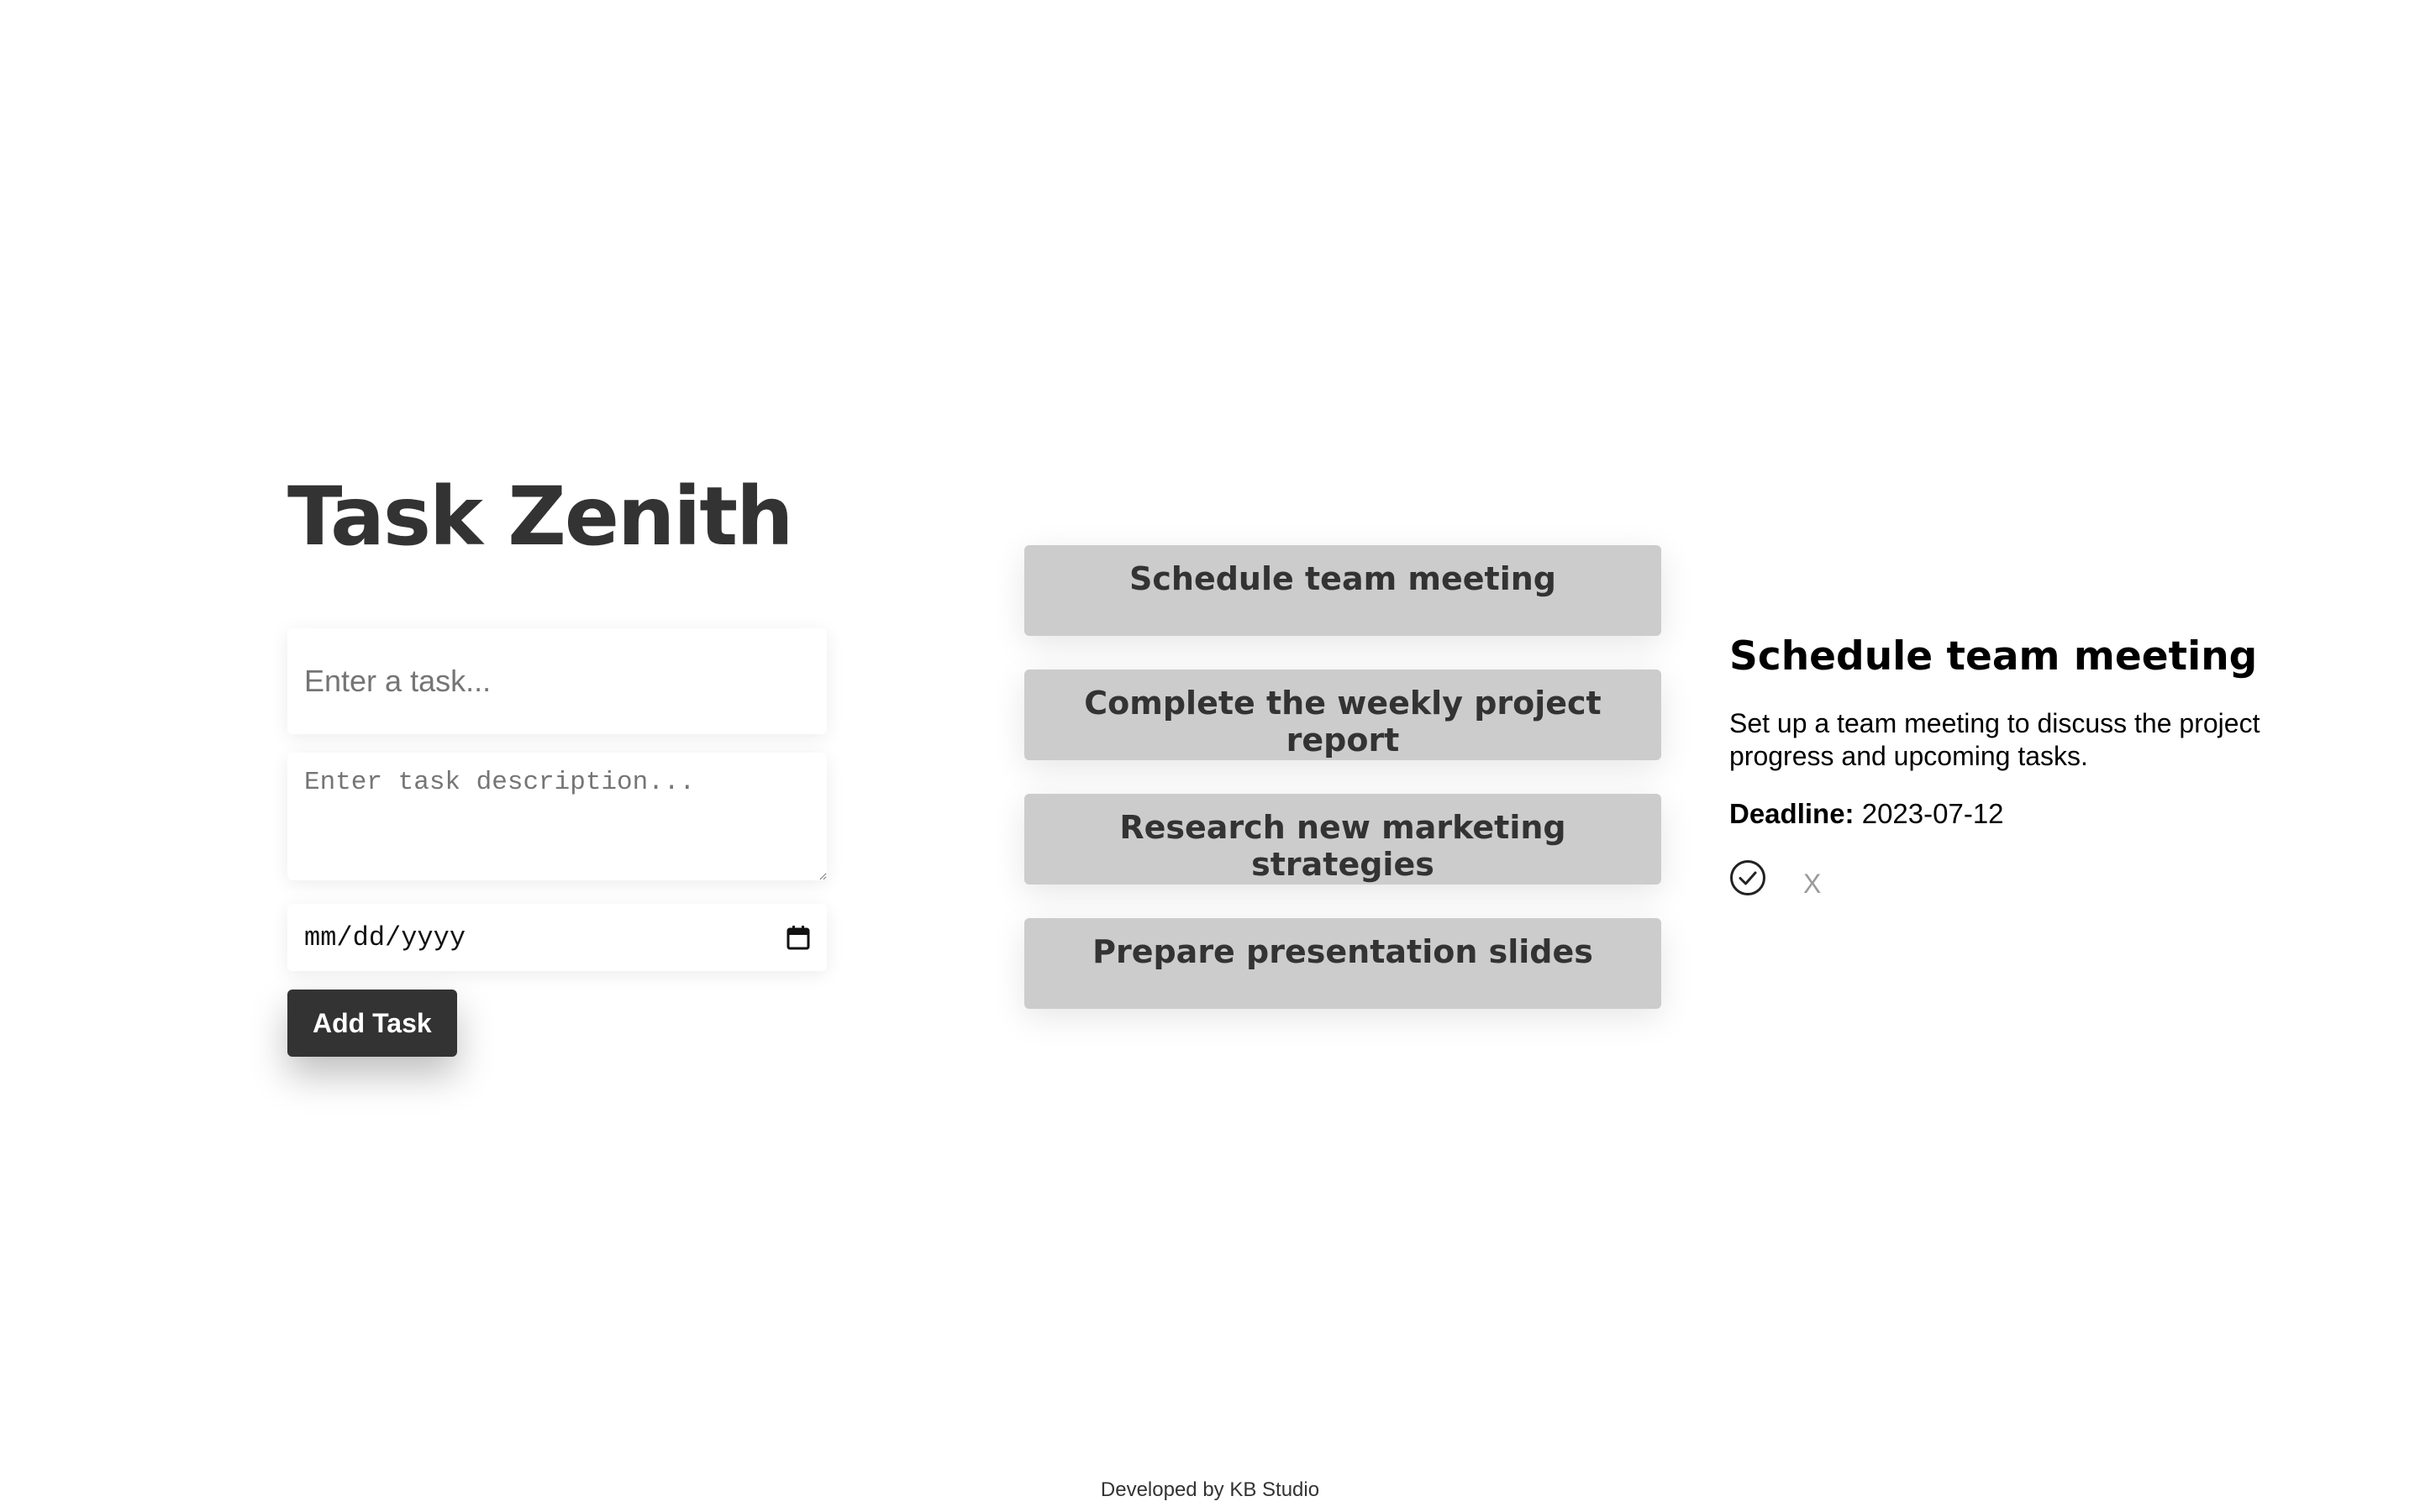 This screenshot has height=1512, width=2420. What do you see at coordinates (2032, 877) in the screenshot?
I see `details-actions: X` at bounding box center [2032, 877].